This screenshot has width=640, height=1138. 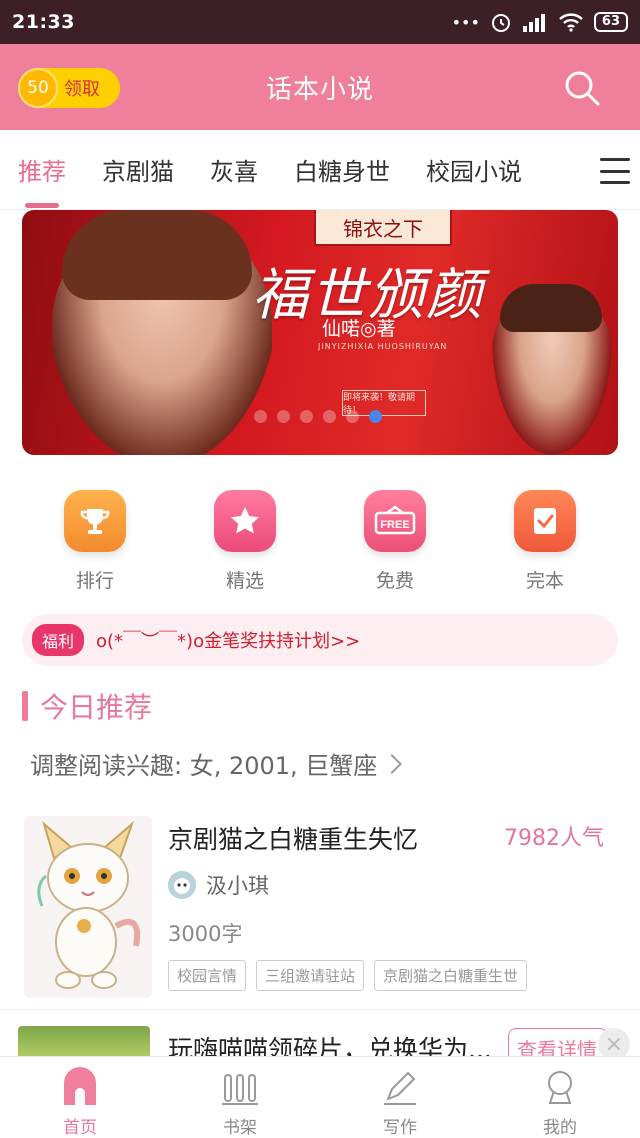 I want to click on tab-huixi: 灰喜, so click(x=234, y=170).